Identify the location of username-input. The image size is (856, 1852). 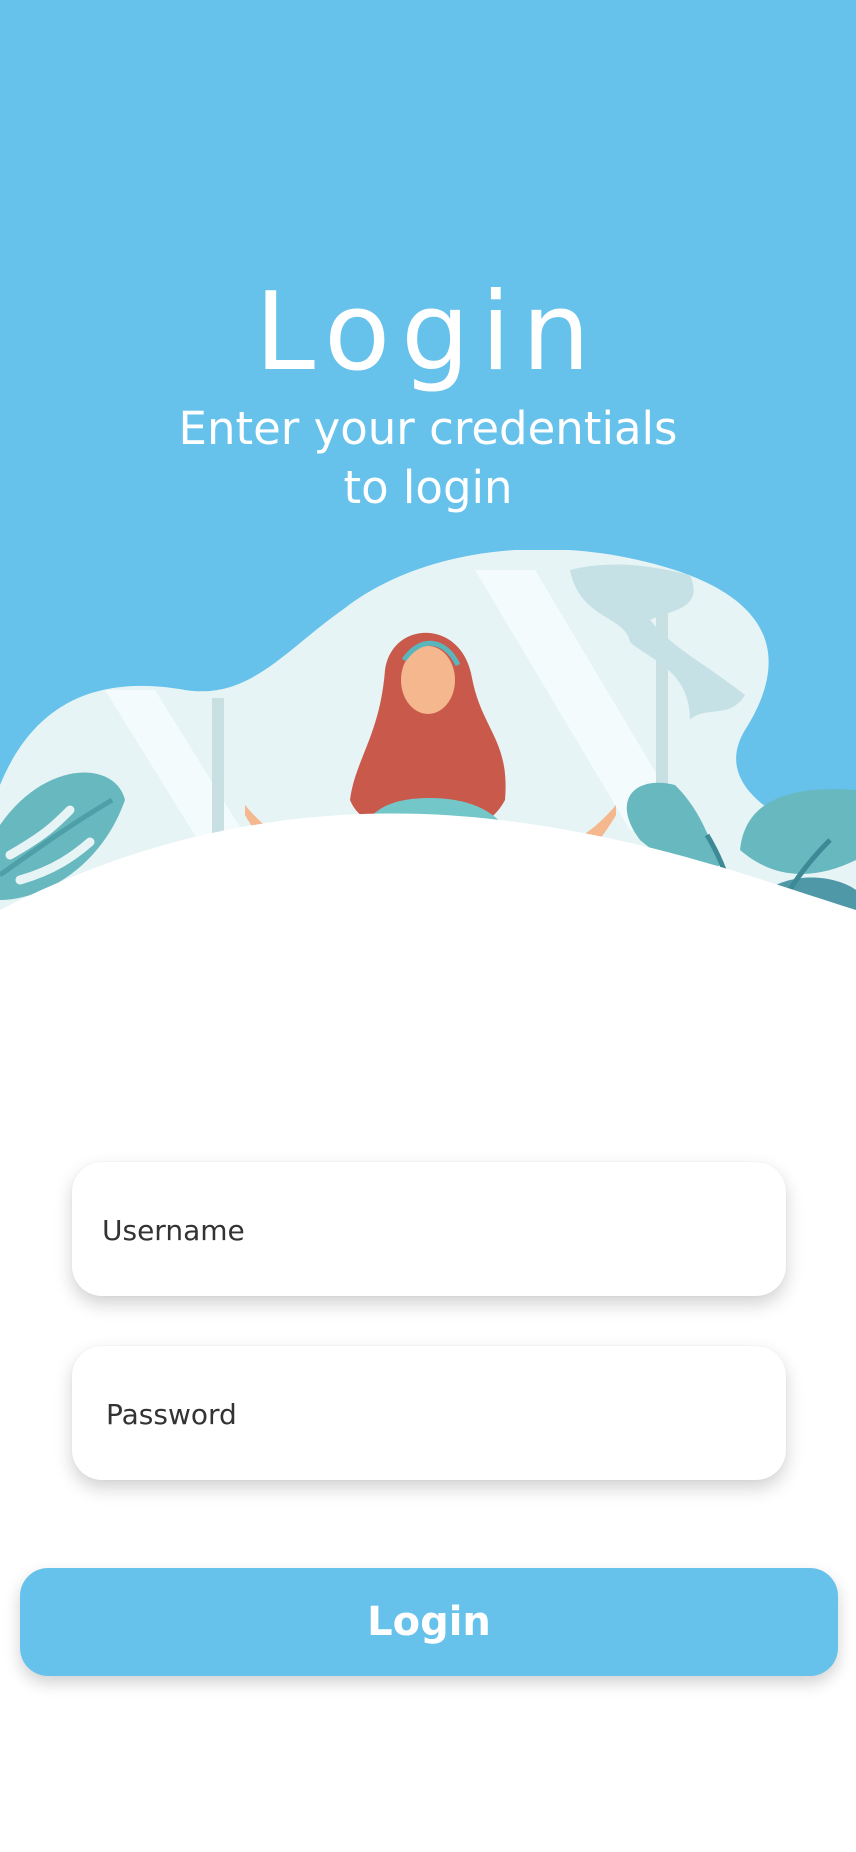
(427, 1230).